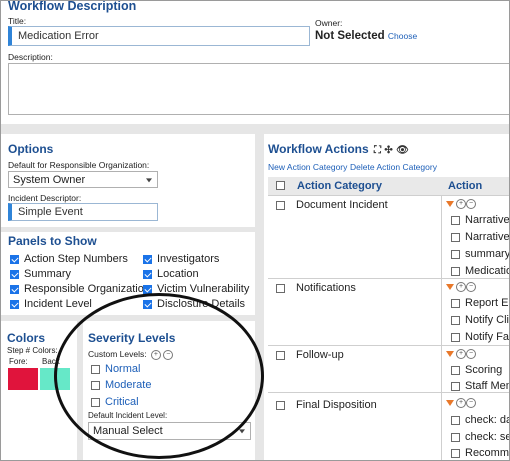 The width and height of the screenshot is (510, 461). I want to click on new-action-category-link: New Action Category, so click(307, 167).